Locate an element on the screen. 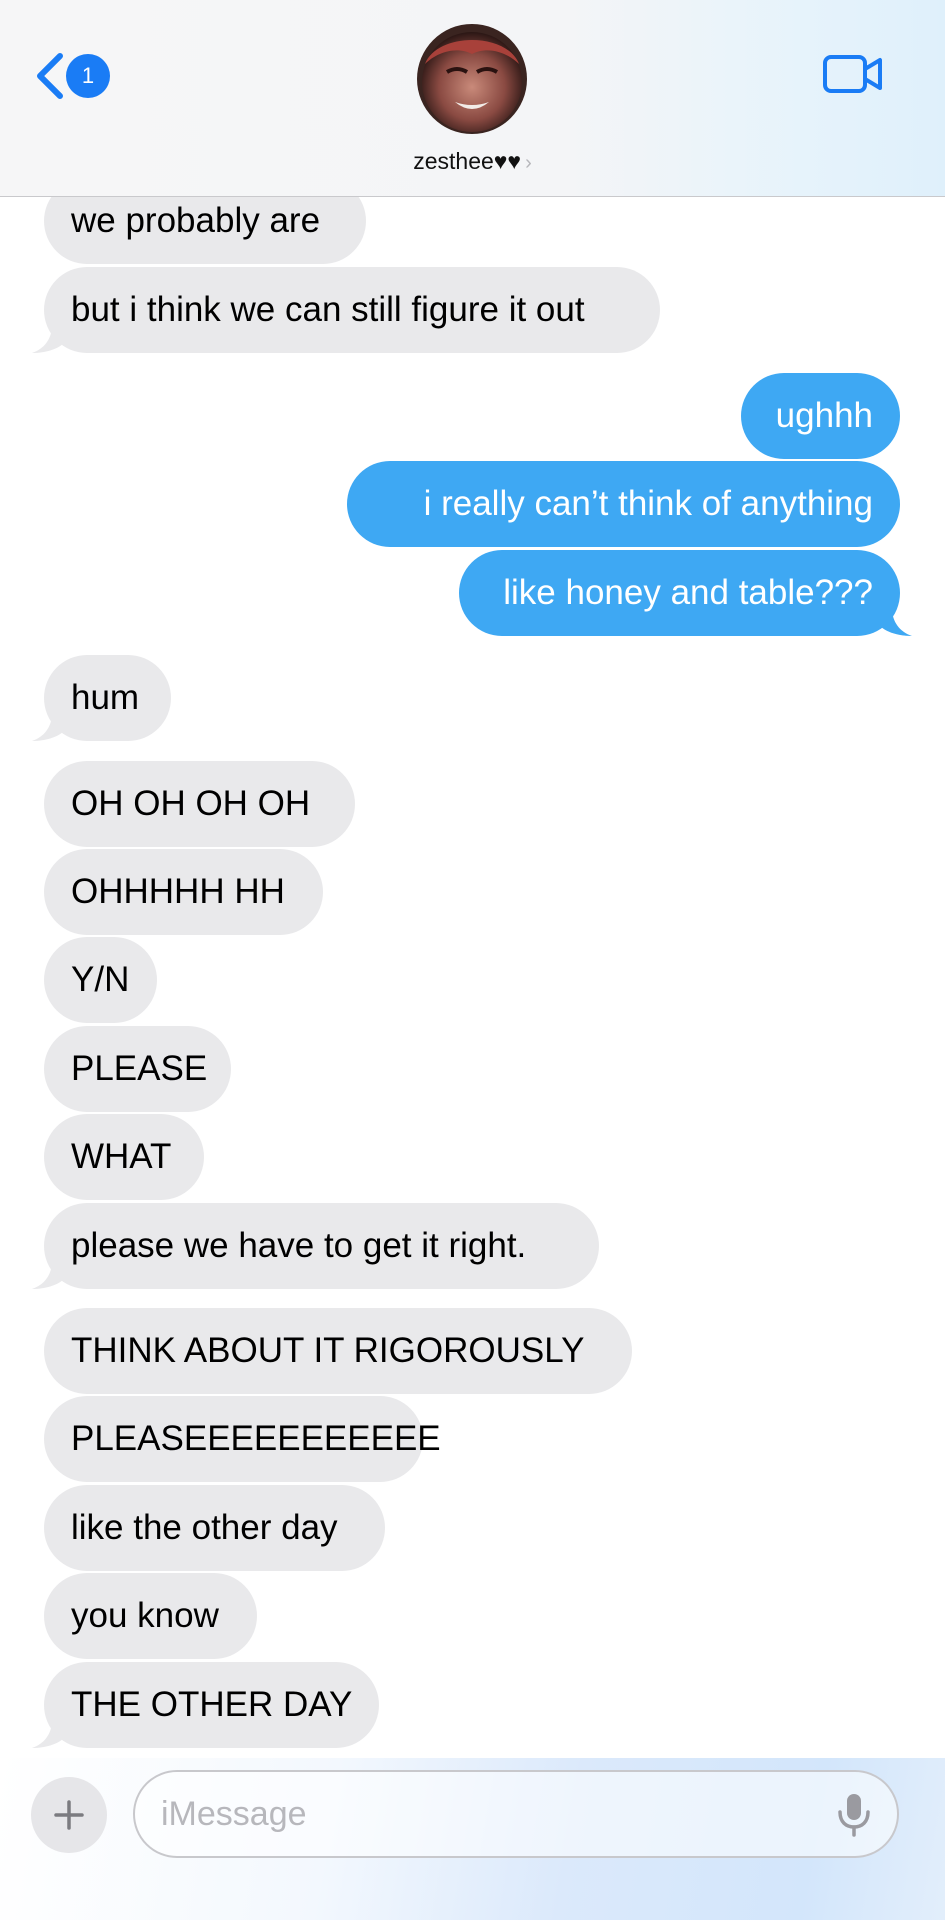 This screenshot has height=1920, width=945. message-bubble-received: WHAT is located at coordinates (124, 1157).